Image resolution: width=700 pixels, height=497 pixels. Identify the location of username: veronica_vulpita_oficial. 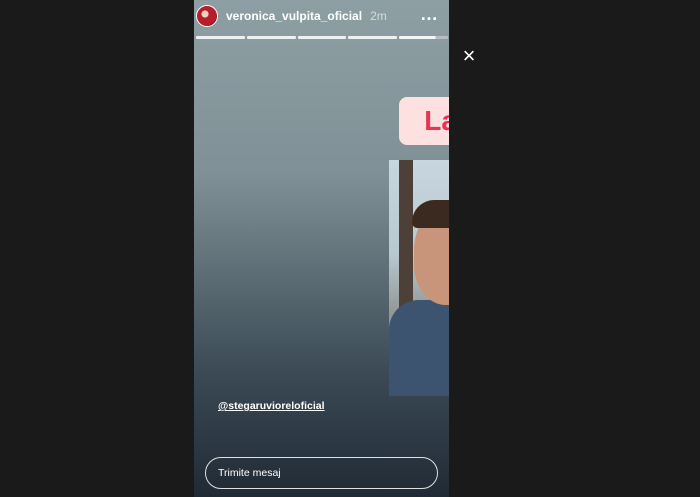
(294, 16).